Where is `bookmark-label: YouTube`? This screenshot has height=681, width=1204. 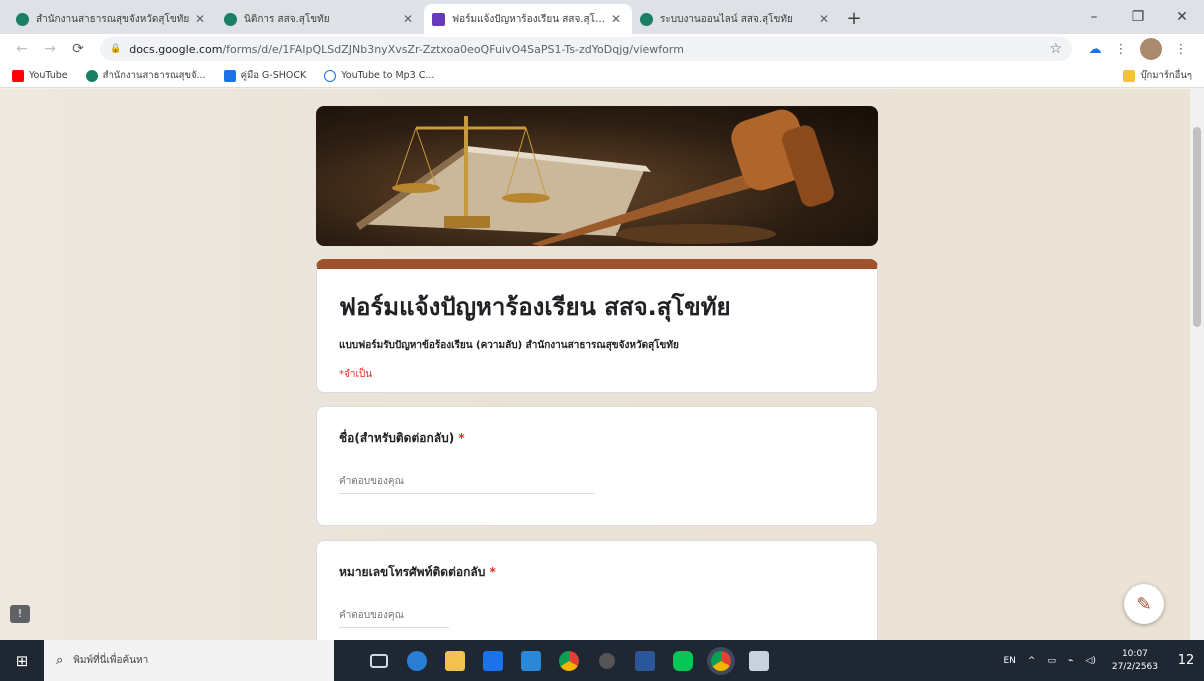 bookmark-label: YouTube is located at coordinates (48, 75).